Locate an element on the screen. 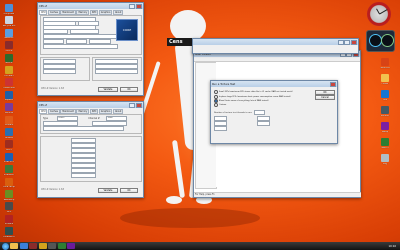 This screenshot has width=400, height=250. desktop-icon-label: Linx is located at coordinates (9, 211).